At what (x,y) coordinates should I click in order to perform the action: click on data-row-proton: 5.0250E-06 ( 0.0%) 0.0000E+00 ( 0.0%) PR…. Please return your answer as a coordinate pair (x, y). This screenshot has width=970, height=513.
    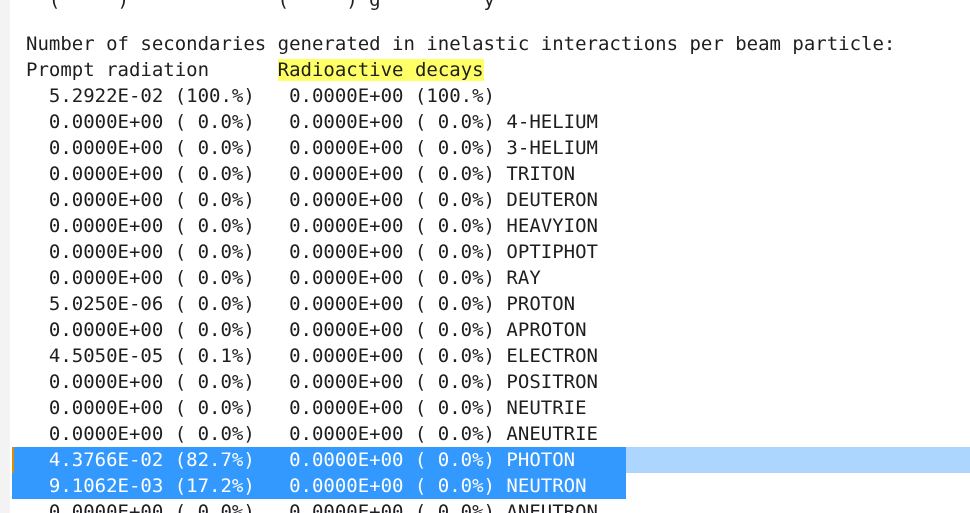
    Looking at the image, I should click on (301, 304).